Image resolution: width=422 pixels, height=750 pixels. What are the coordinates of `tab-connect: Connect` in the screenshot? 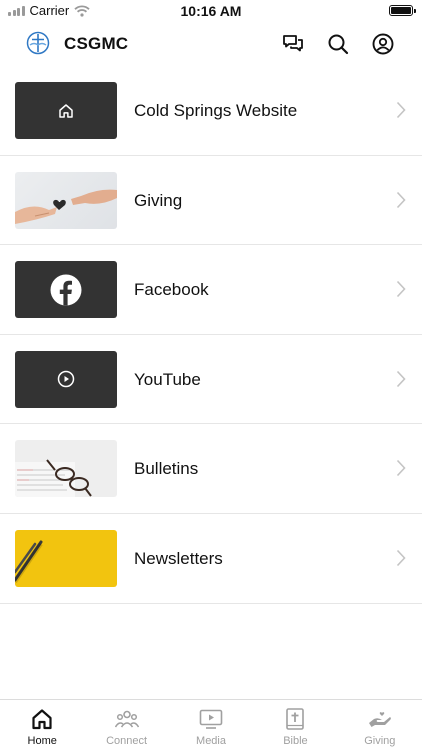 It's located at (126, 725).